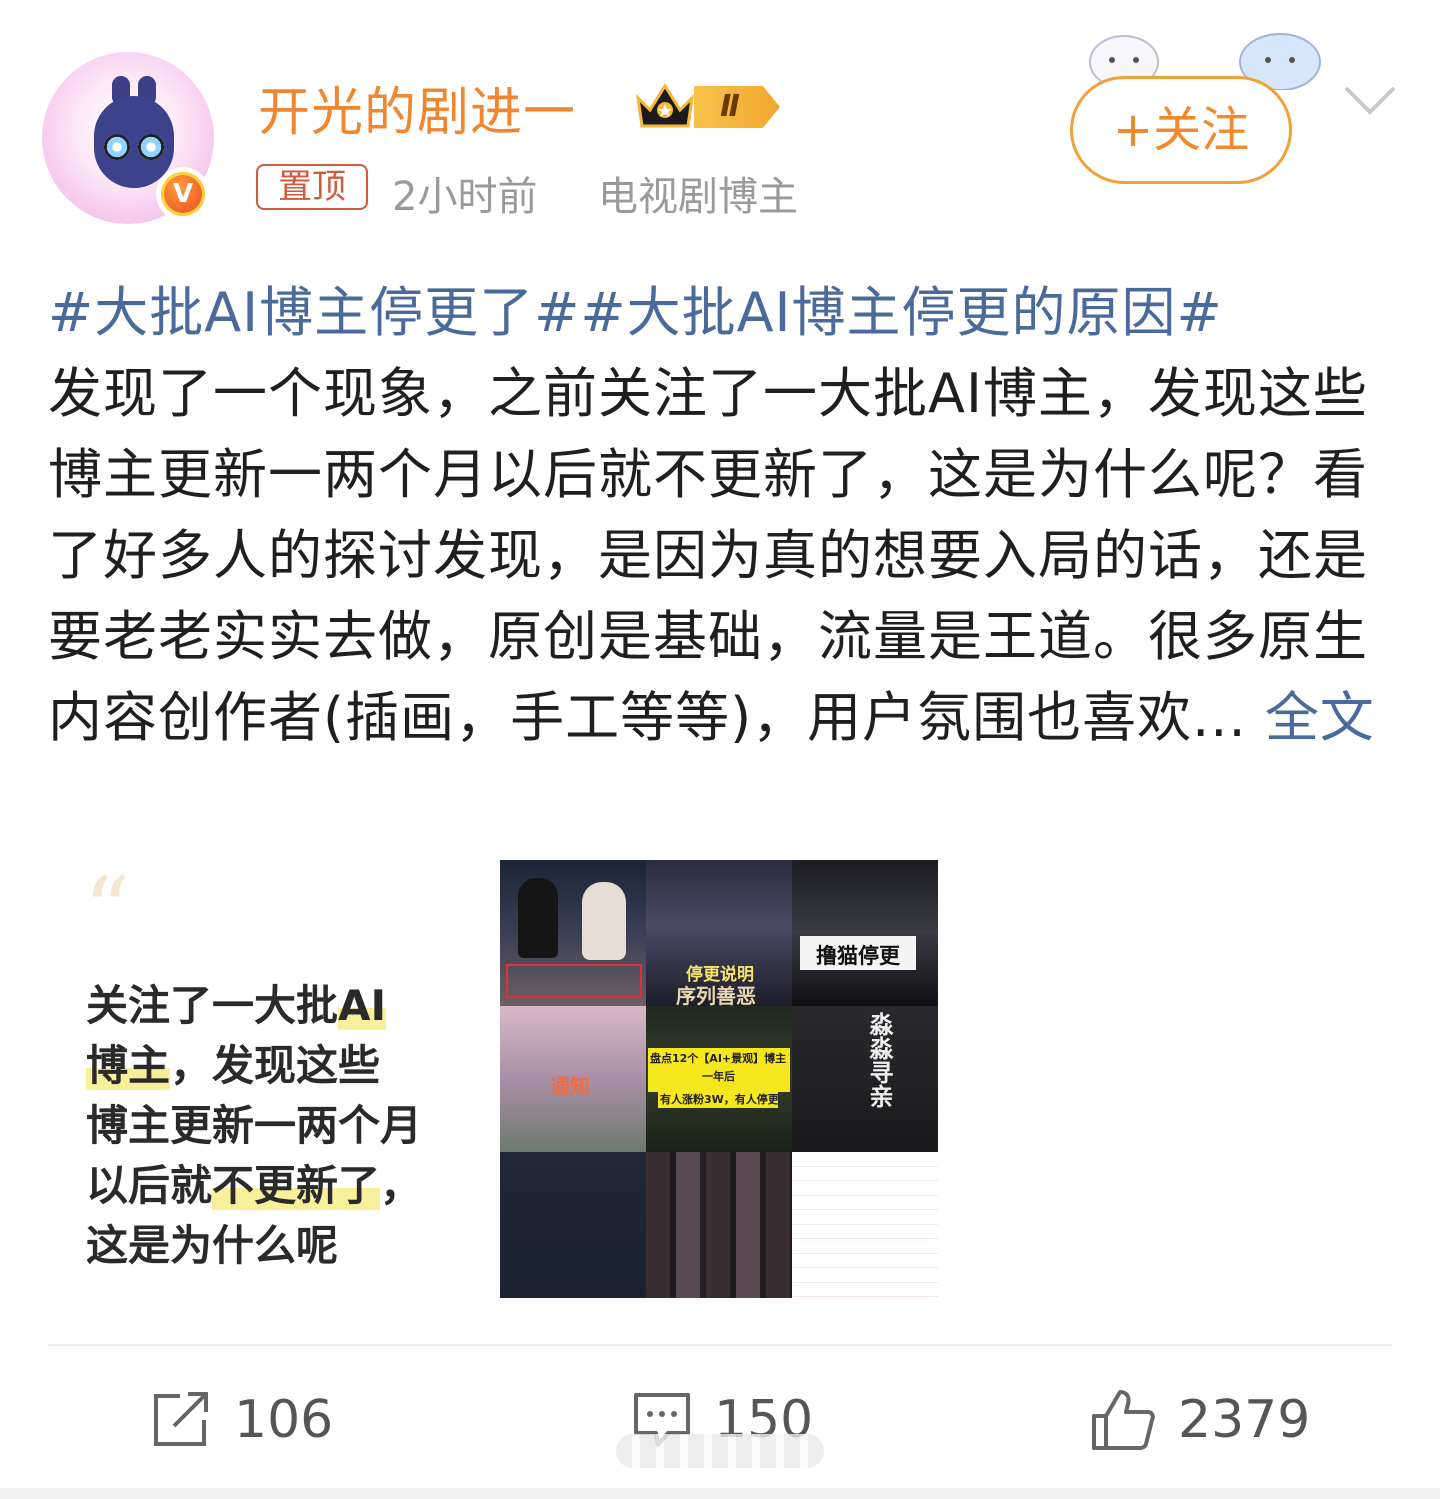 This screenshot has width=1440, height=1499. I want to click on post-time: 2小时前, so click(465, 197).